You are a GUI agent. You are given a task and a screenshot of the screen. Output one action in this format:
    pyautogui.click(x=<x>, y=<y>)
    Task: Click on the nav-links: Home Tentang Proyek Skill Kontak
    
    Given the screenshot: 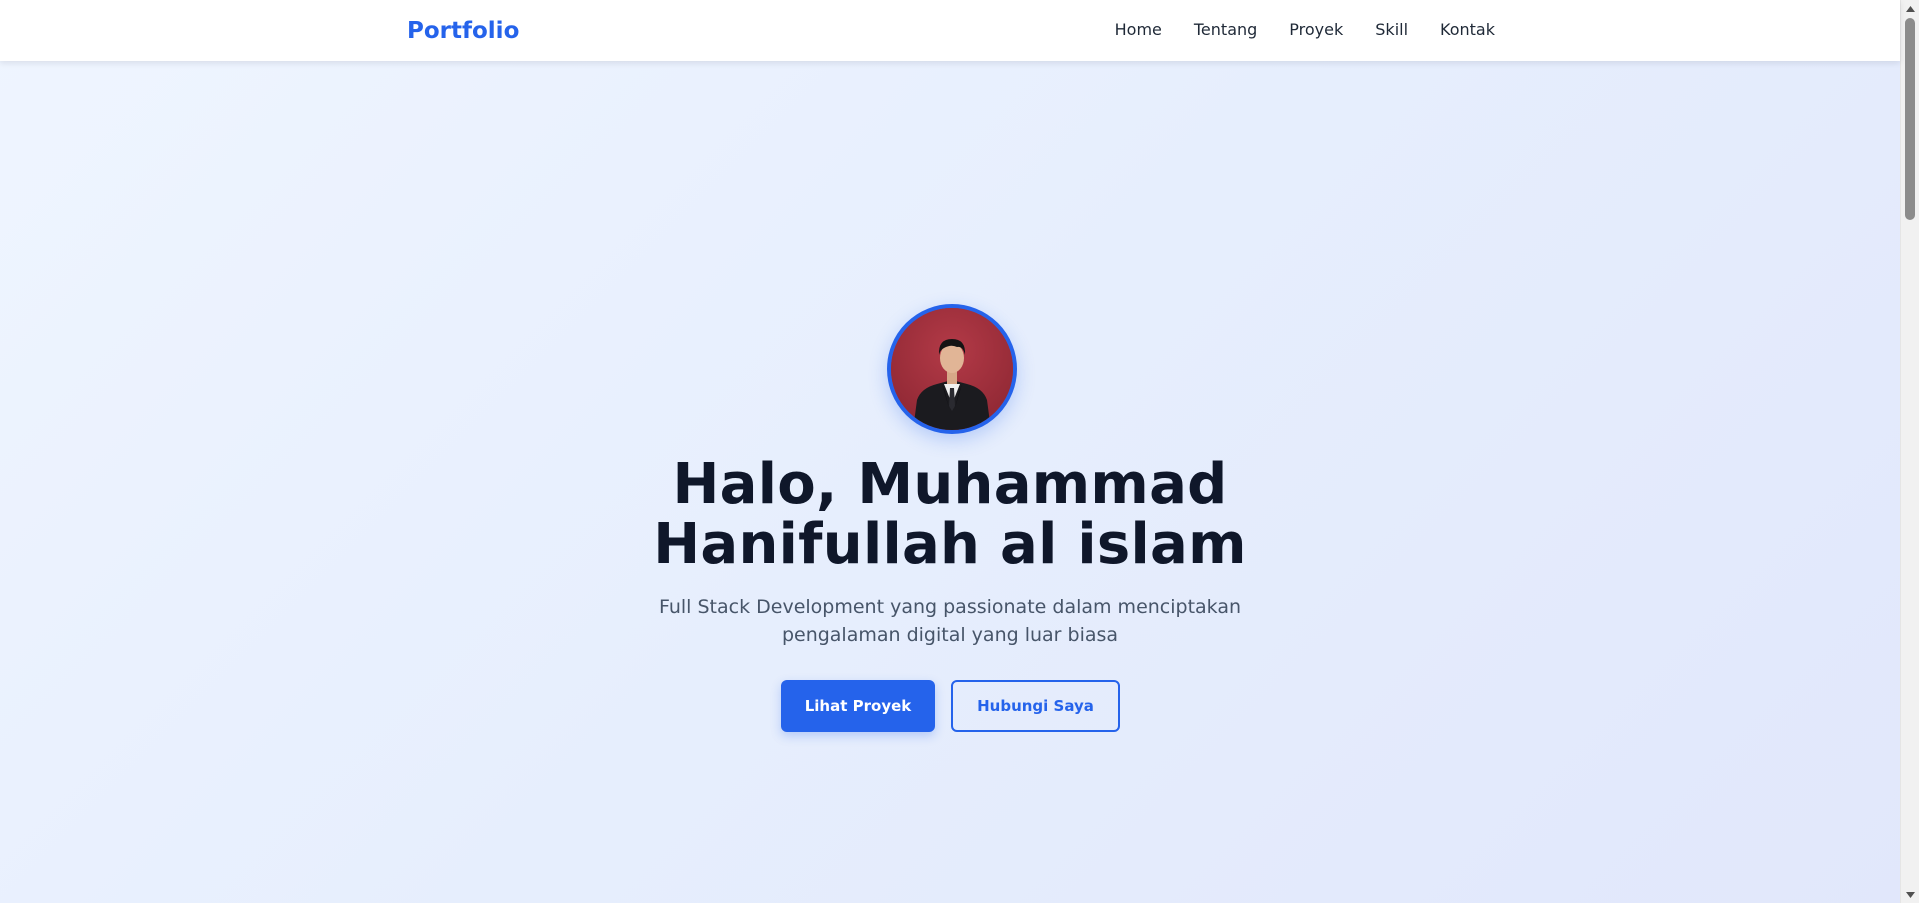 What is the action you would take?
    pyautogui.click(x=1305, y=30)
    